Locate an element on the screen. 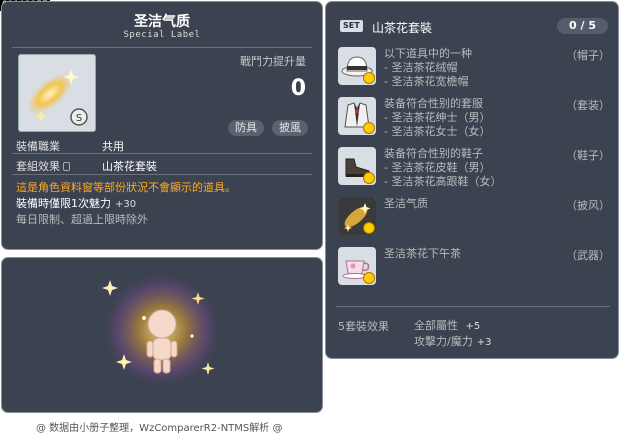 The image size is (622, 434). set-item-line: - 圣洁茶花宽檐帽 is located at coordinates (426, 81).